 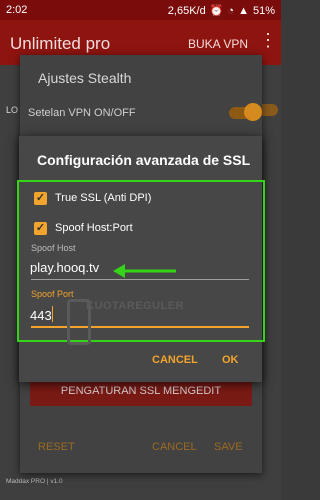 What do you see at coordinates (268, 40) in the screenshot?
I see `more-vert-icon: ⋮` at bounding box center [268, 40].